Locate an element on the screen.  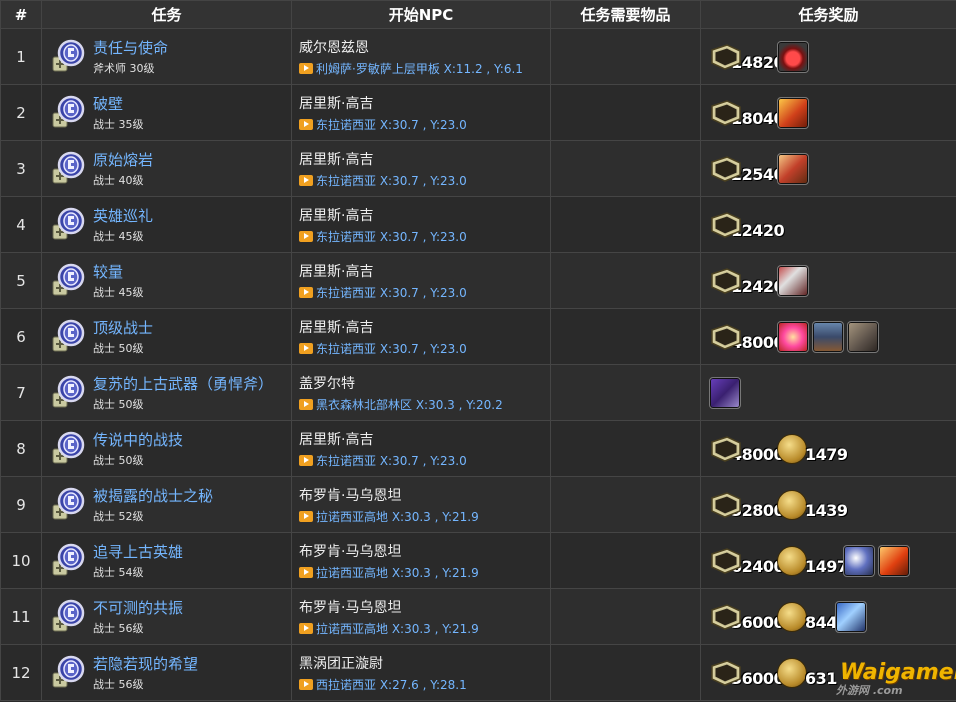
task-cell: 传说中的战技 战士 50级 is located at coordinates (166, 448).